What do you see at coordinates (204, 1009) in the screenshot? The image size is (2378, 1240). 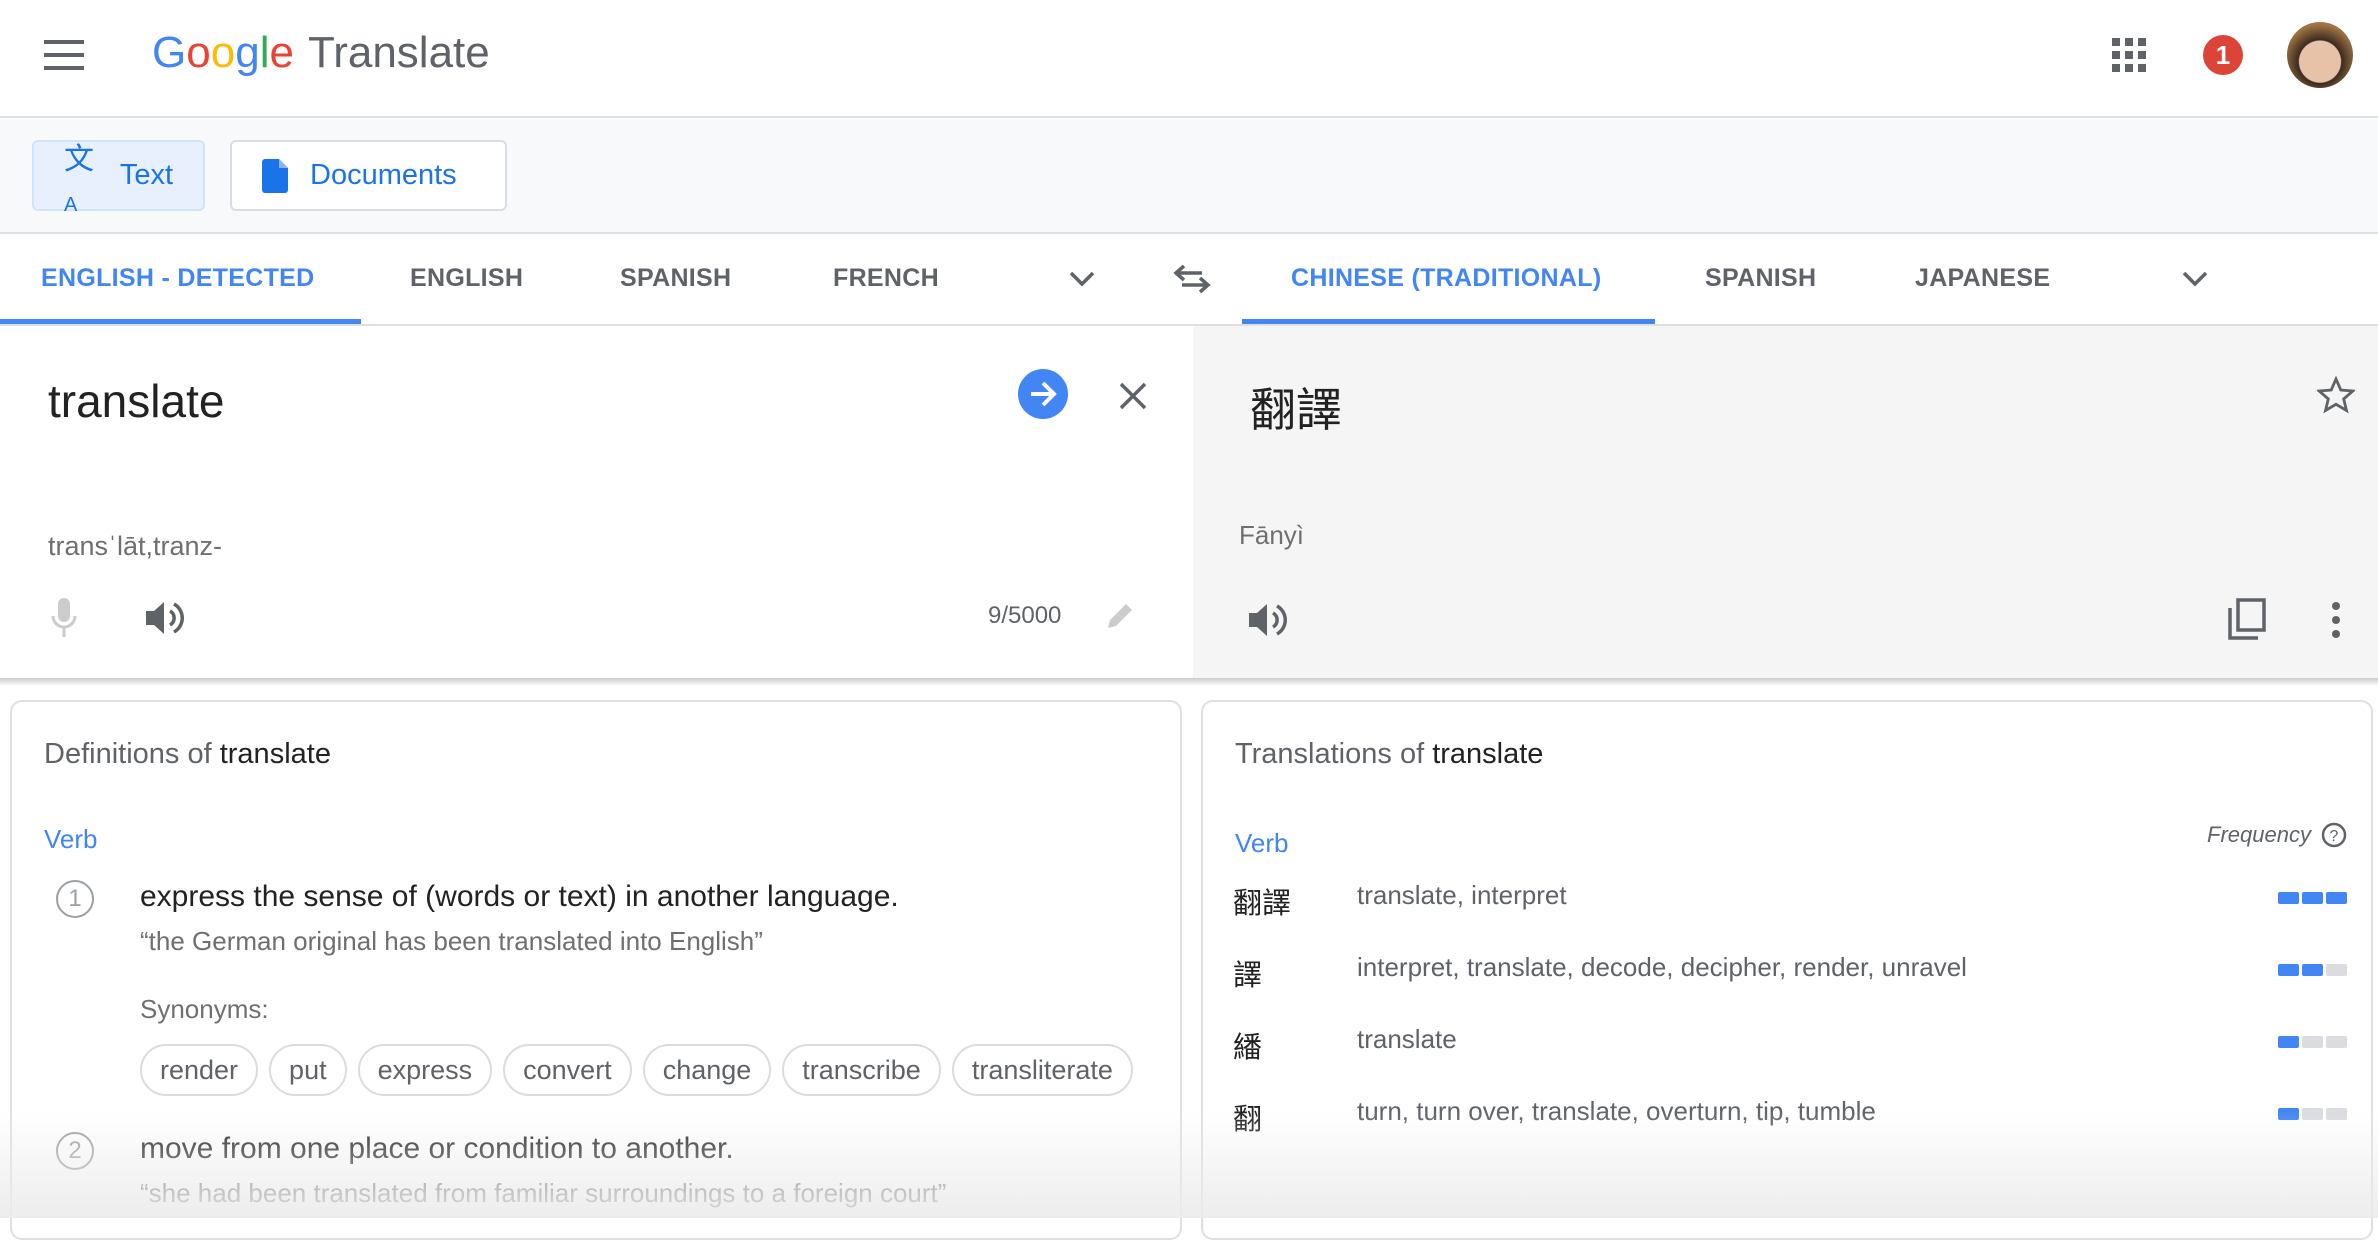 I see `synonyms-label: Synonyms:` at bounding box center [204, 1009].